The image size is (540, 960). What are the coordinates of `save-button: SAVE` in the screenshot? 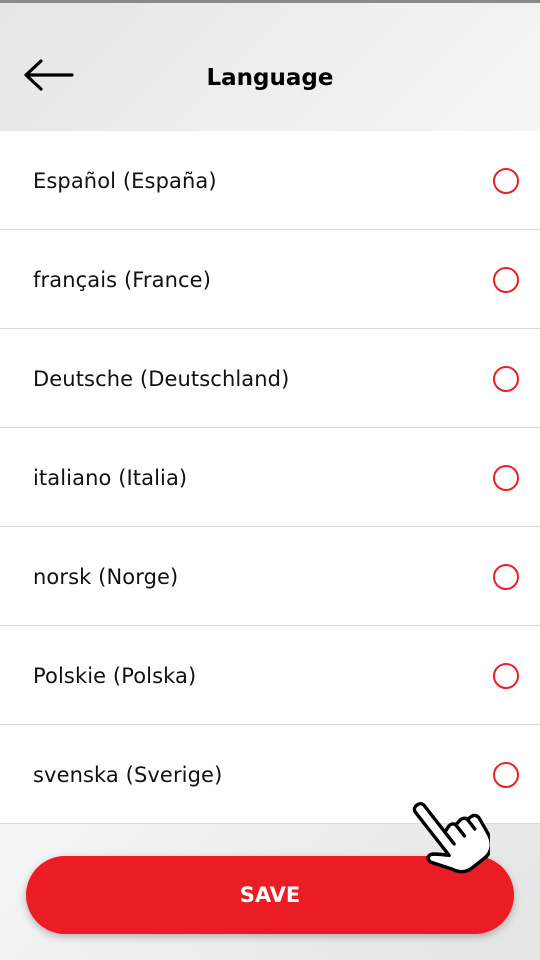 It's located at (270, 895).